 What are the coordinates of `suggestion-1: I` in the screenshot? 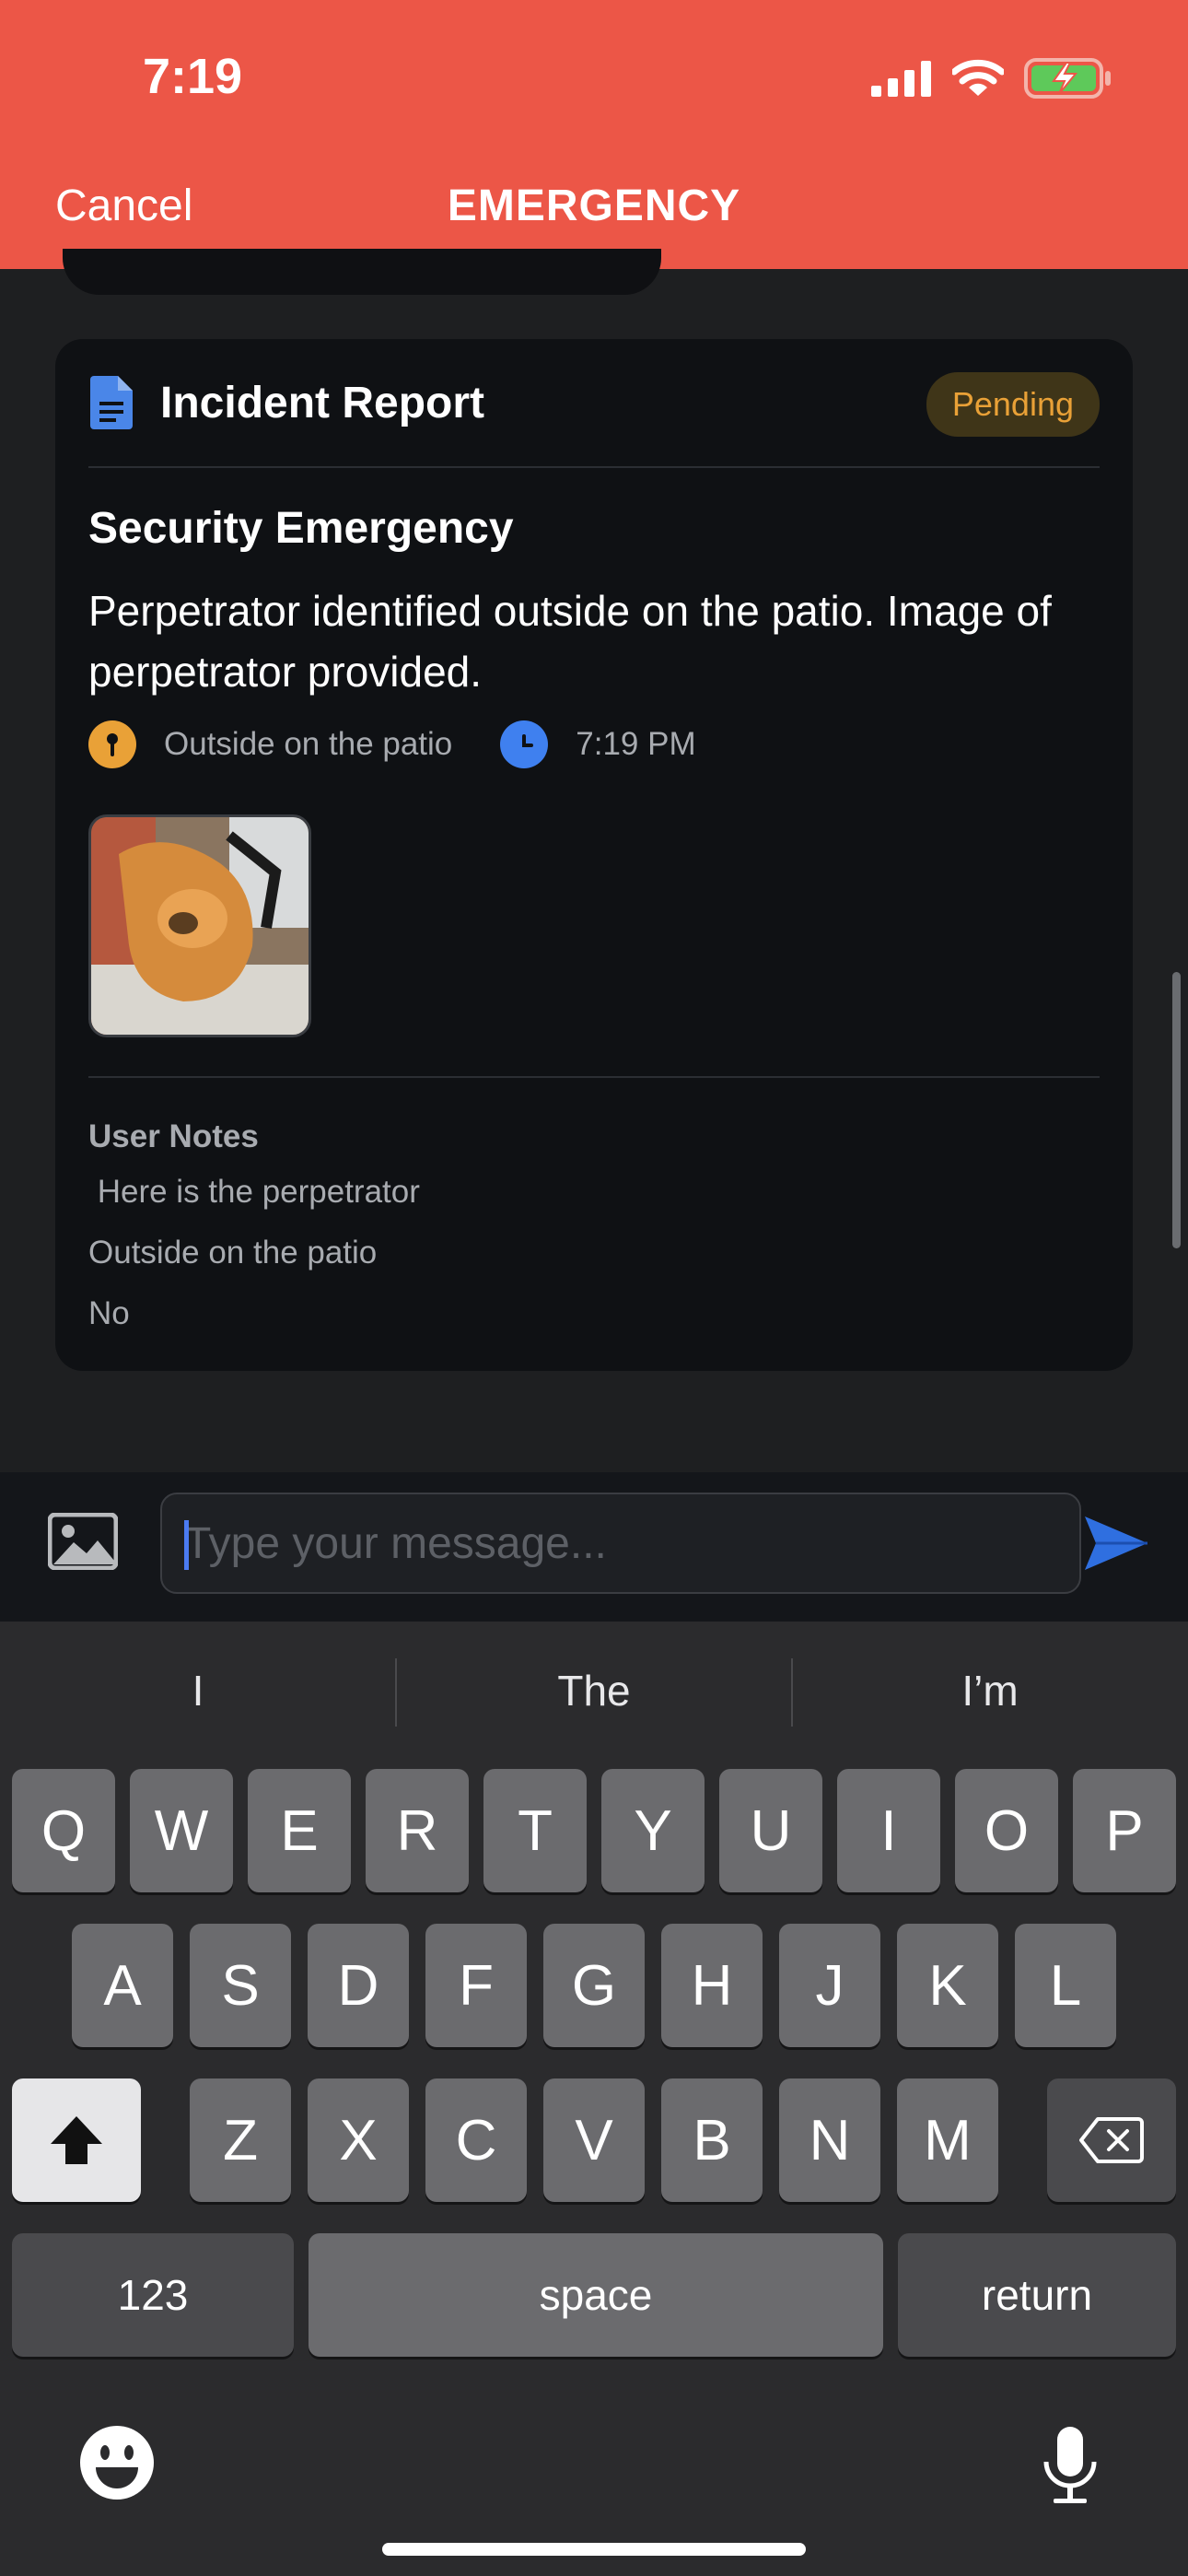 It's located at (198, 1691).